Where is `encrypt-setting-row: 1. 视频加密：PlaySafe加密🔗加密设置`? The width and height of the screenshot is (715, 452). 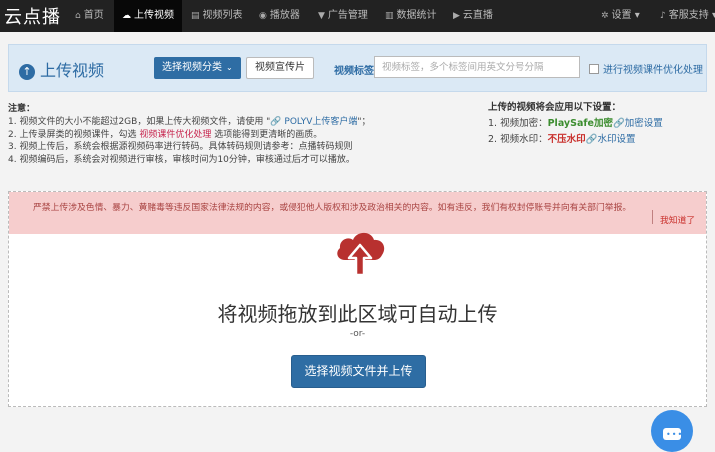
encrypt-setting-row: 1. 视频加密：PlaySafe加密🔗加密设置 is located at coordinates (598, 124).